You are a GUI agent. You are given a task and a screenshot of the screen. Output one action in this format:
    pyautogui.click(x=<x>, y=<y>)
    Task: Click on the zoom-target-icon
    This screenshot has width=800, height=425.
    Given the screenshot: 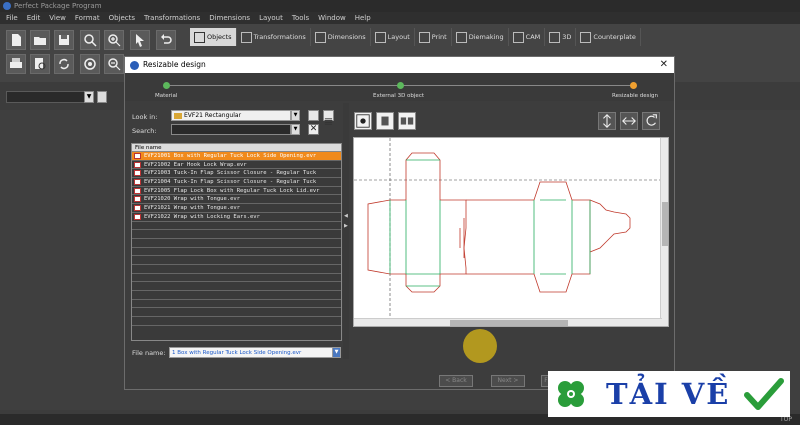 What is the action you would take?
    pyautogui.click(x=90, y=64)
    